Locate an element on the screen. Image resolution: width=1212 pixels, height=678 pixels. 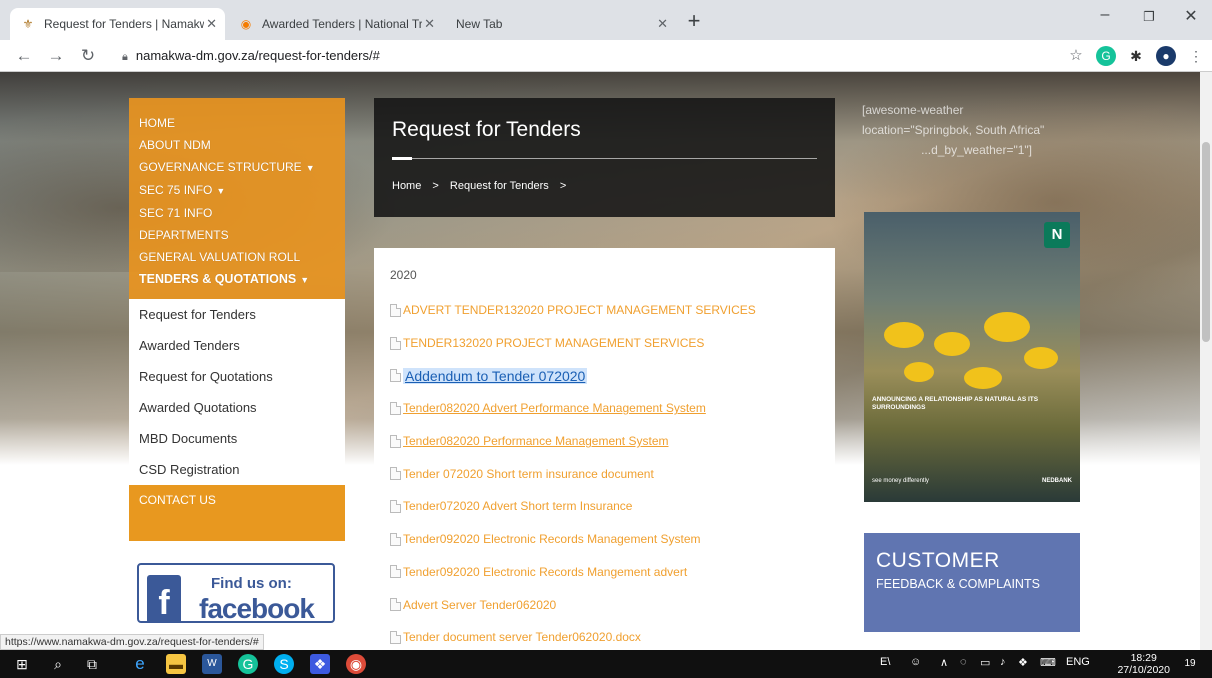
subnav-mbd-documents: MBD Documents is located at coordinates (237, 438).